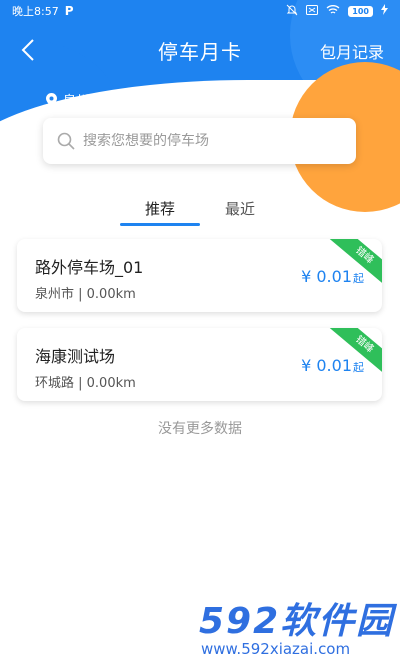 The image size is (400, 666). I want to click on location-pin-icon, so click(51, 99).